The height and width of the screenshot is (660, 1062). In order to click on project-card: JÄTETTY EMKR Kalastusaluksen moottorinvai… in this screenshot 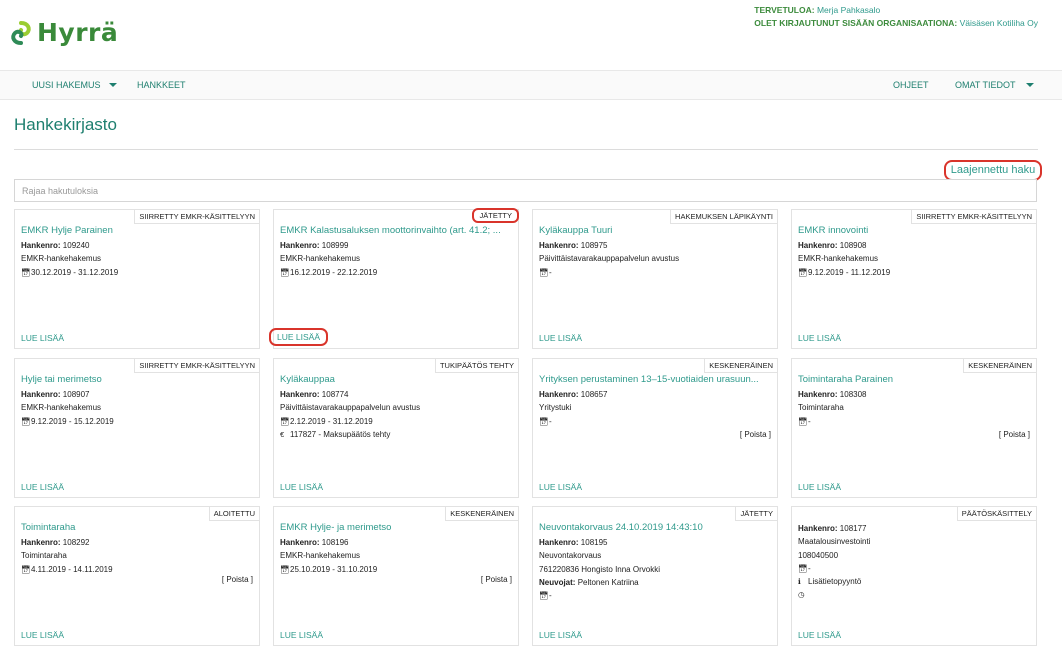, I will do `click(394, 278)`.